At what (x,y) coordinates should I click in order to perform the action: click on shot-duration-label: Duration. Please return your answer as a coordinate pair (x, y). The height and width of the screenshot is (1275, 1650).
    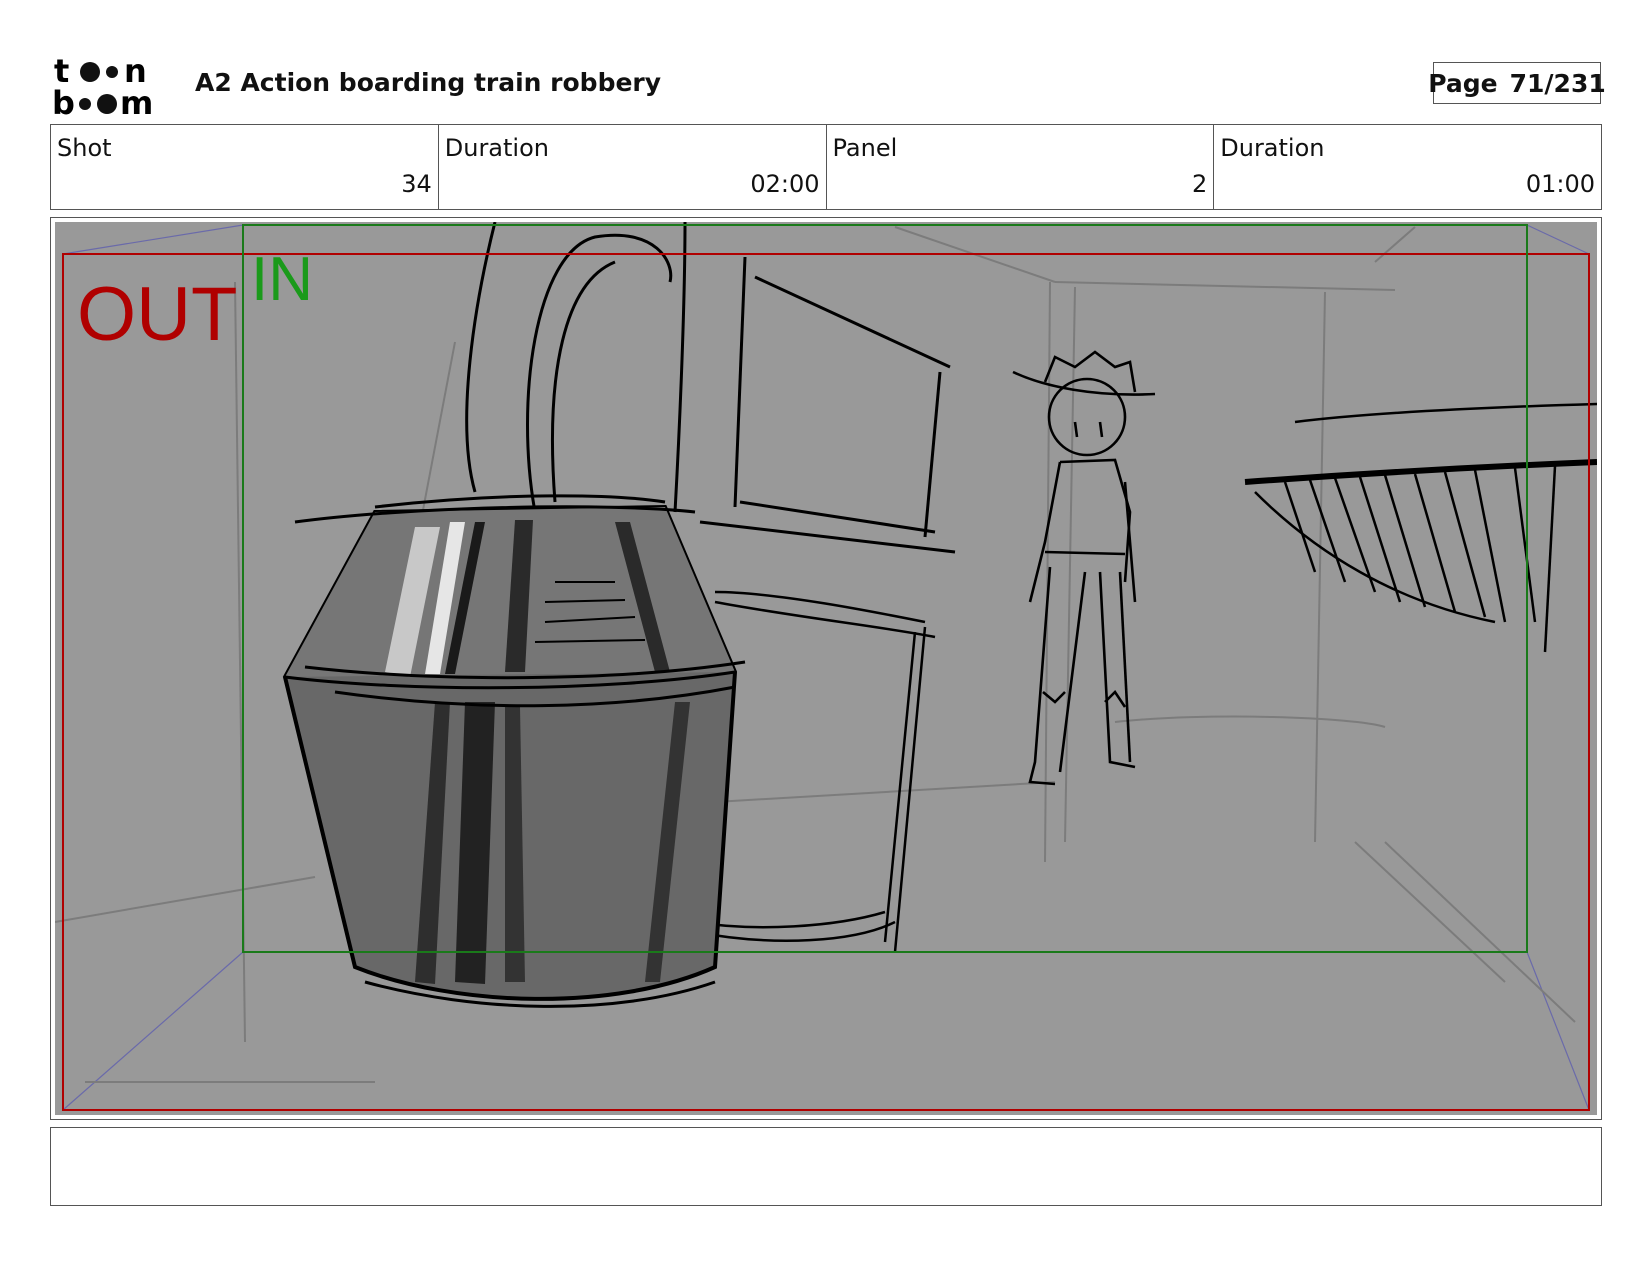
    Looking at the image, I should click on (496, 148).